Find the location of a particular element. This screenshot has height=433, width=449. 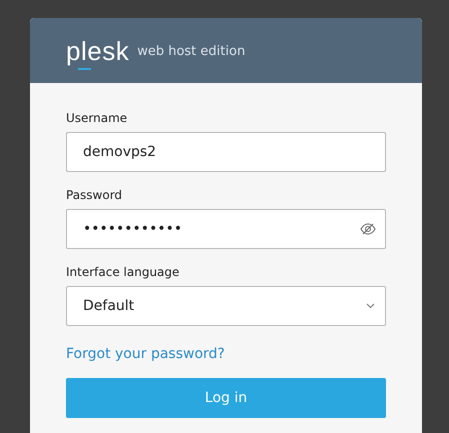

language-dropdown: Default is located at coordinates (226, 306).